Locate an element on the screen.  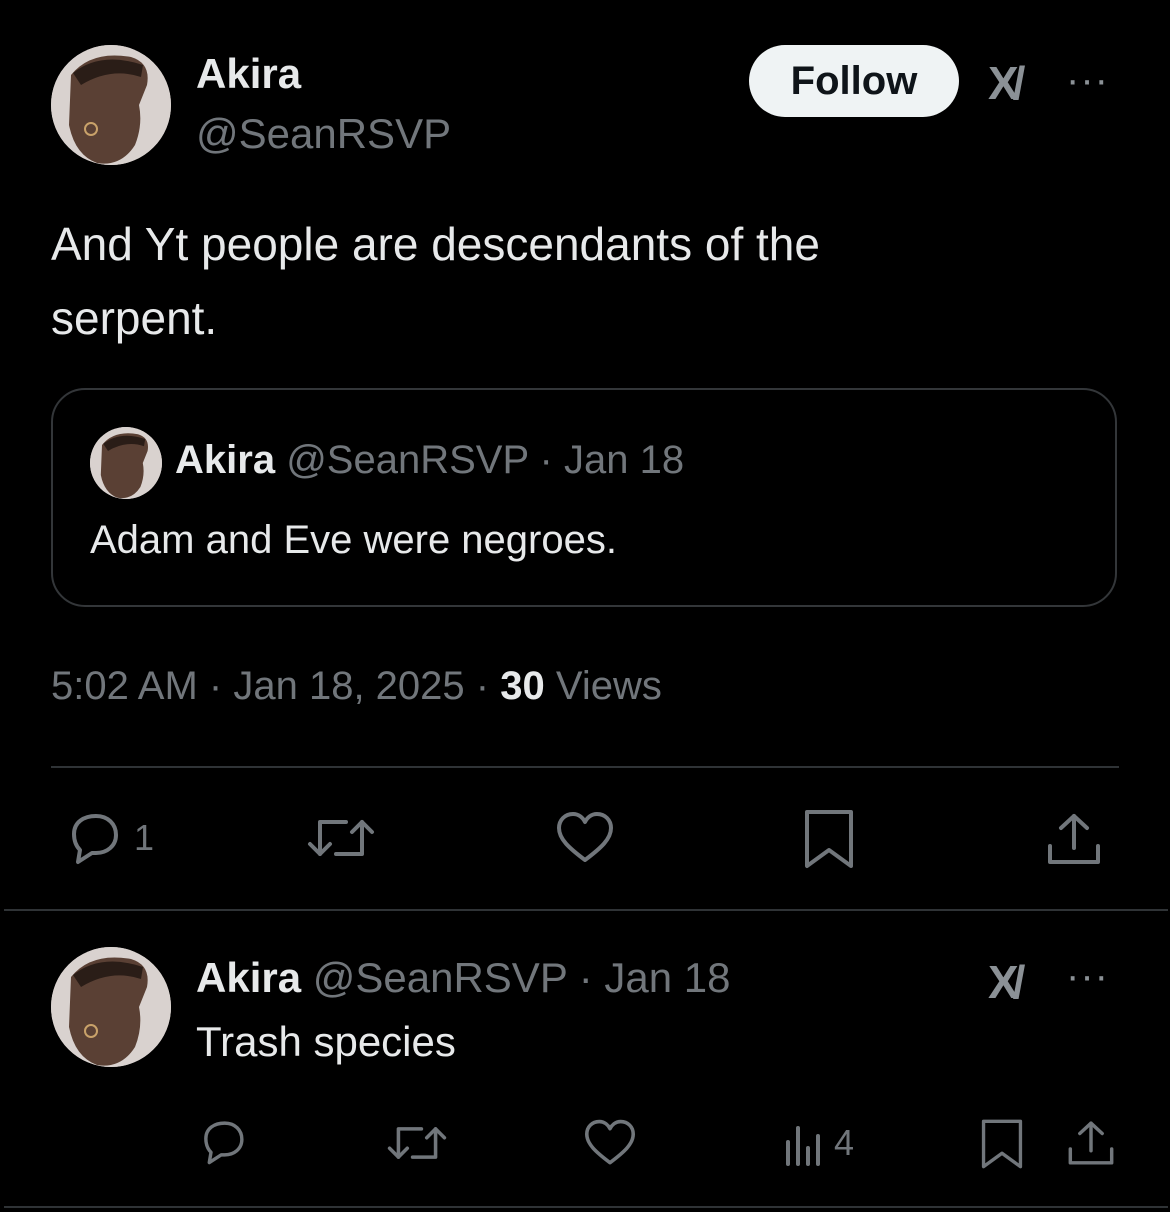
quote-author-handle: @SeanRSVP is located at coordinates (407, 460).